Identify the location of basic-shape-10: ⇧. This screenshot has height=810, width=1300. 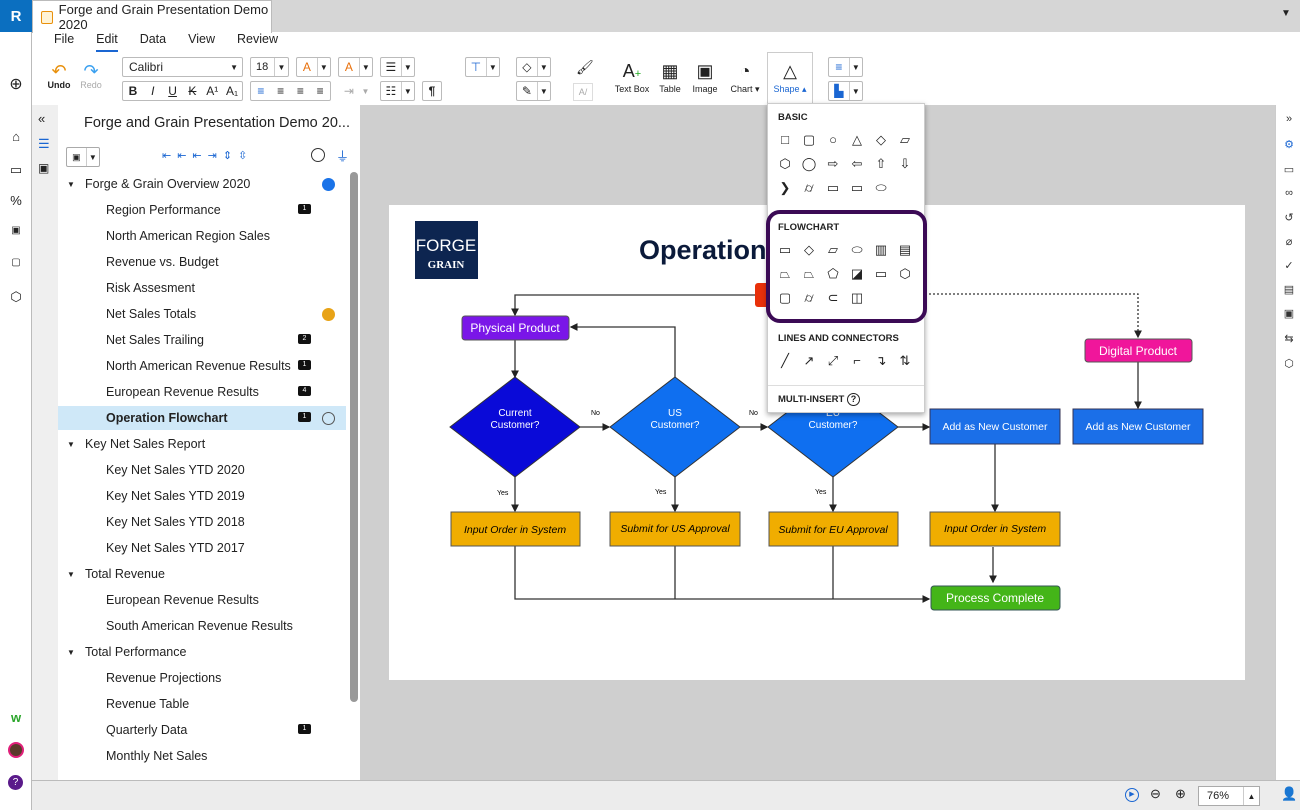
(881, 164).